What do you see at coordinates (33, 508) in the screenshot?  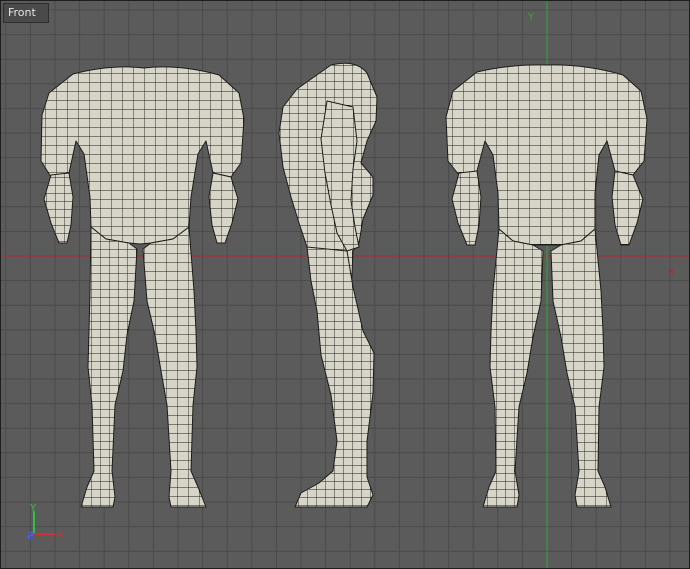 I see `gizmo-y-label: Y` at bounding box center [33, 508].